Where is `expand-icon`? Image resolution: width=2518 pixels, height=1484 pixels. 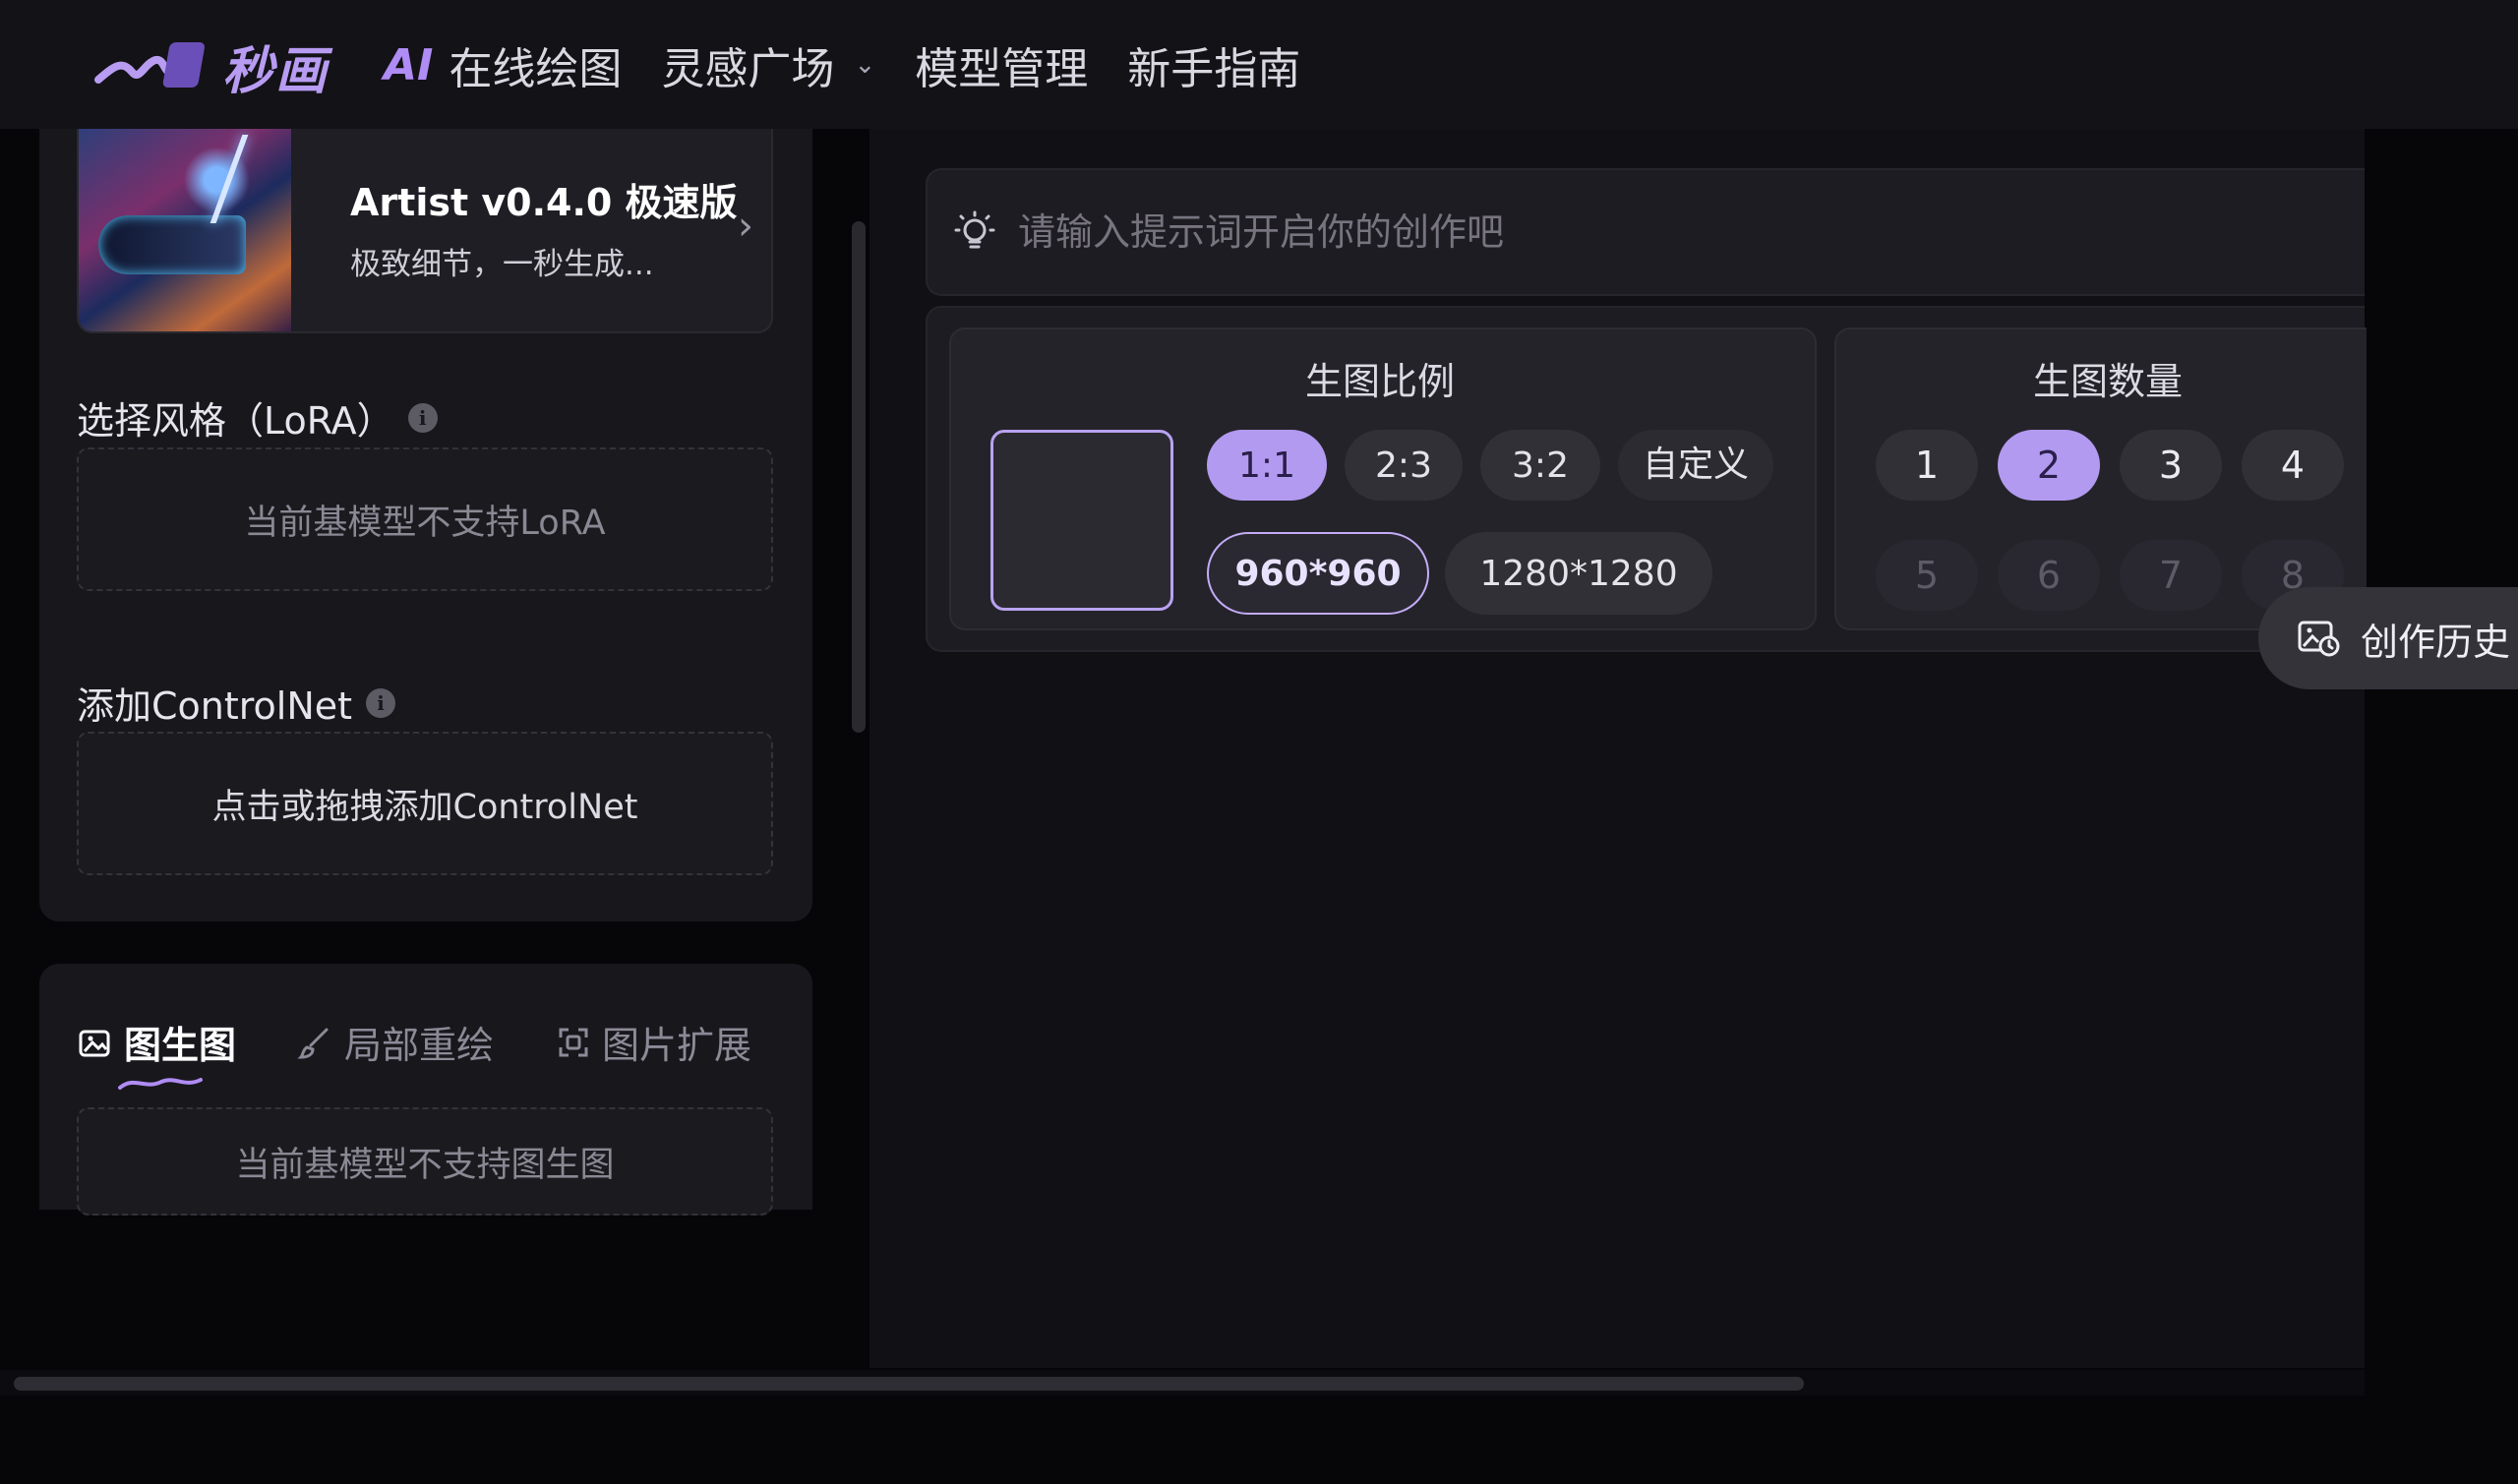 expand-icon is located at coordinates (573, 1042).